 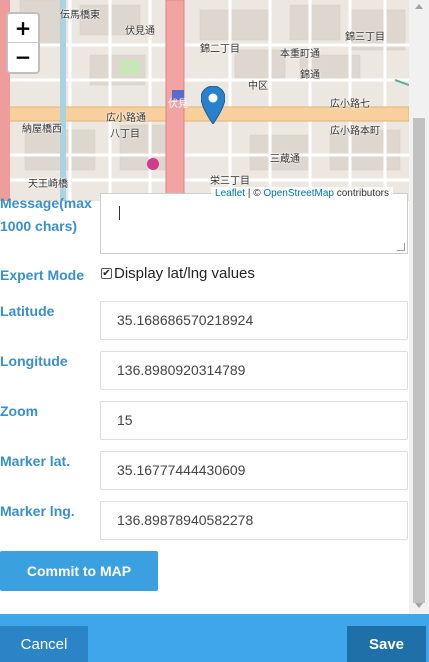 I want to click on map-label: 伏見通, so click(x=140, y=31).